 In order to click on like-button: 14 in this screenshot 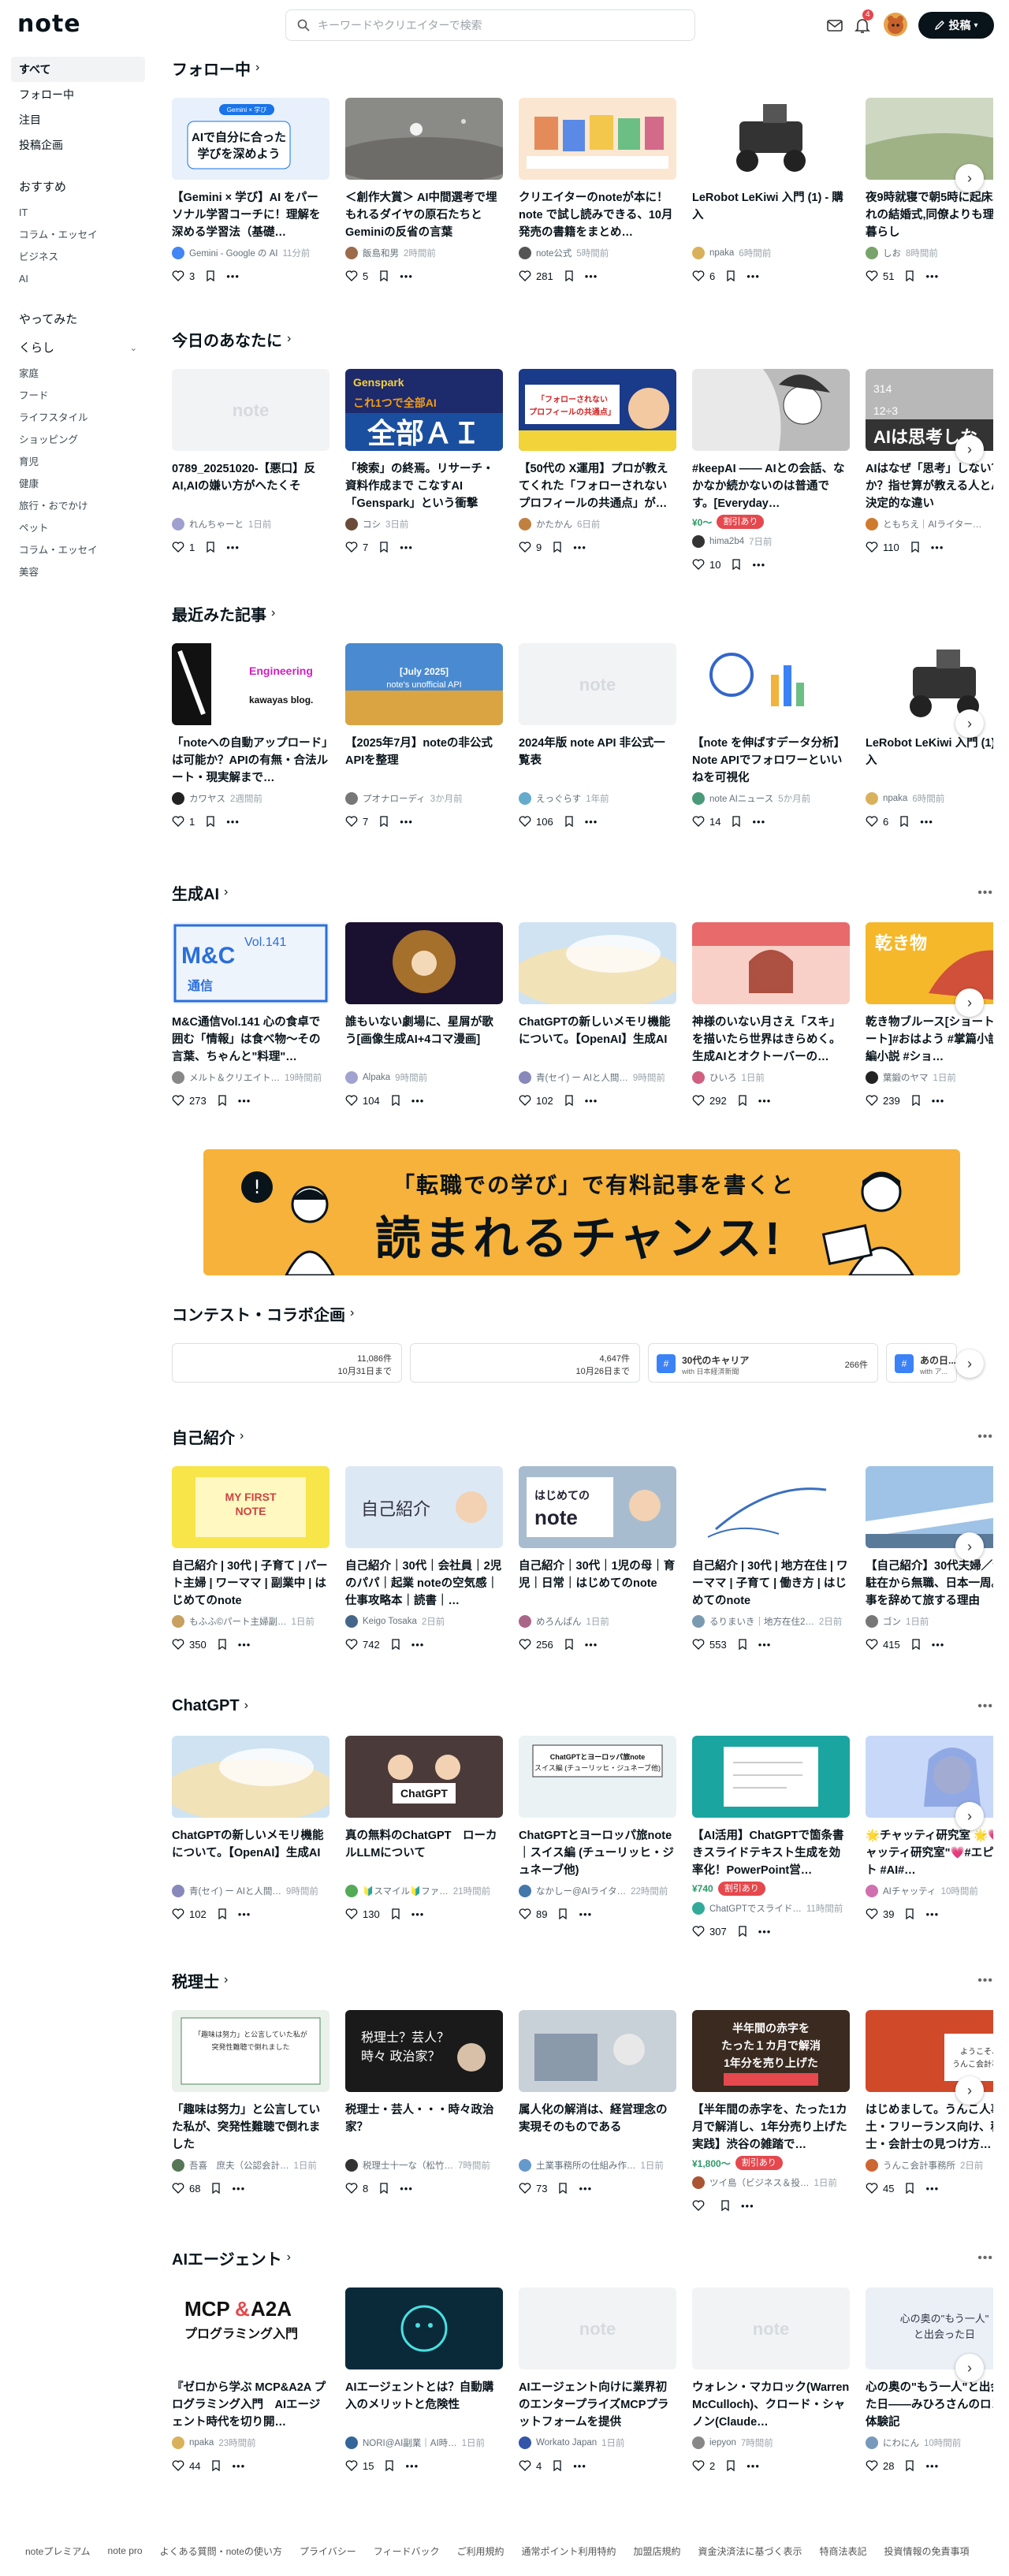, I will do `click(706, 821)`.